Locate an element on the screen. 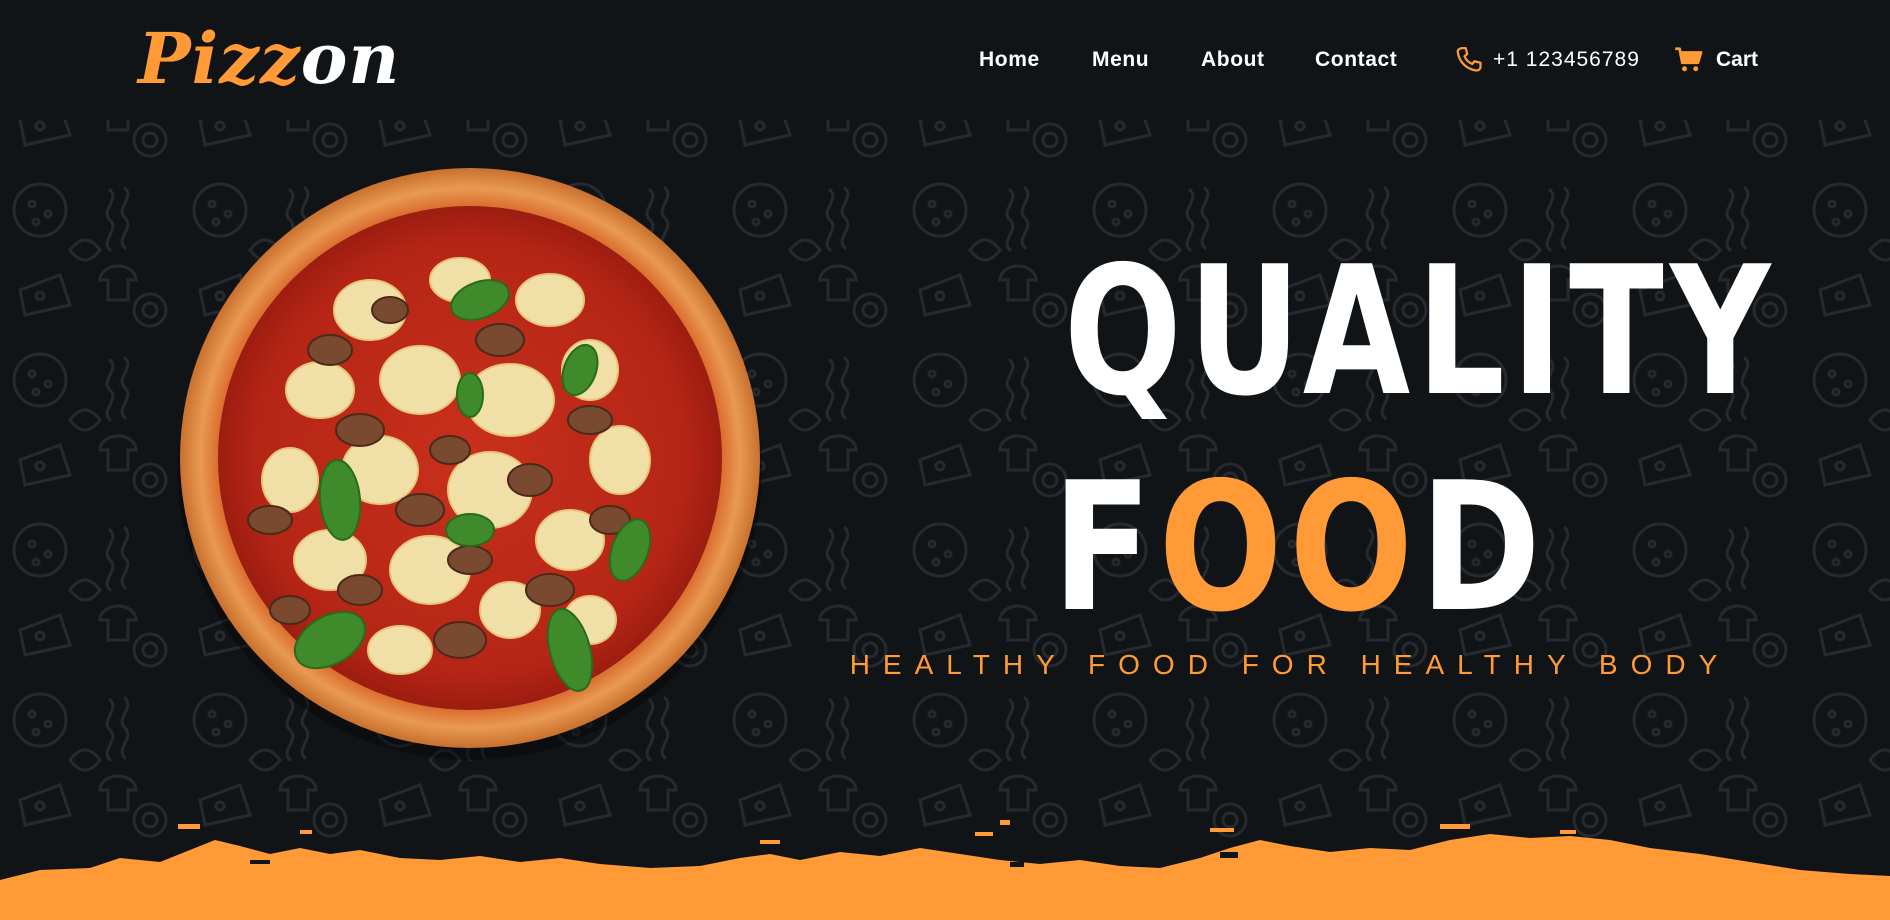 The height and width of the screenshot is (920, 1890). logo-text-part2: on is located at coordinates (350, 58).